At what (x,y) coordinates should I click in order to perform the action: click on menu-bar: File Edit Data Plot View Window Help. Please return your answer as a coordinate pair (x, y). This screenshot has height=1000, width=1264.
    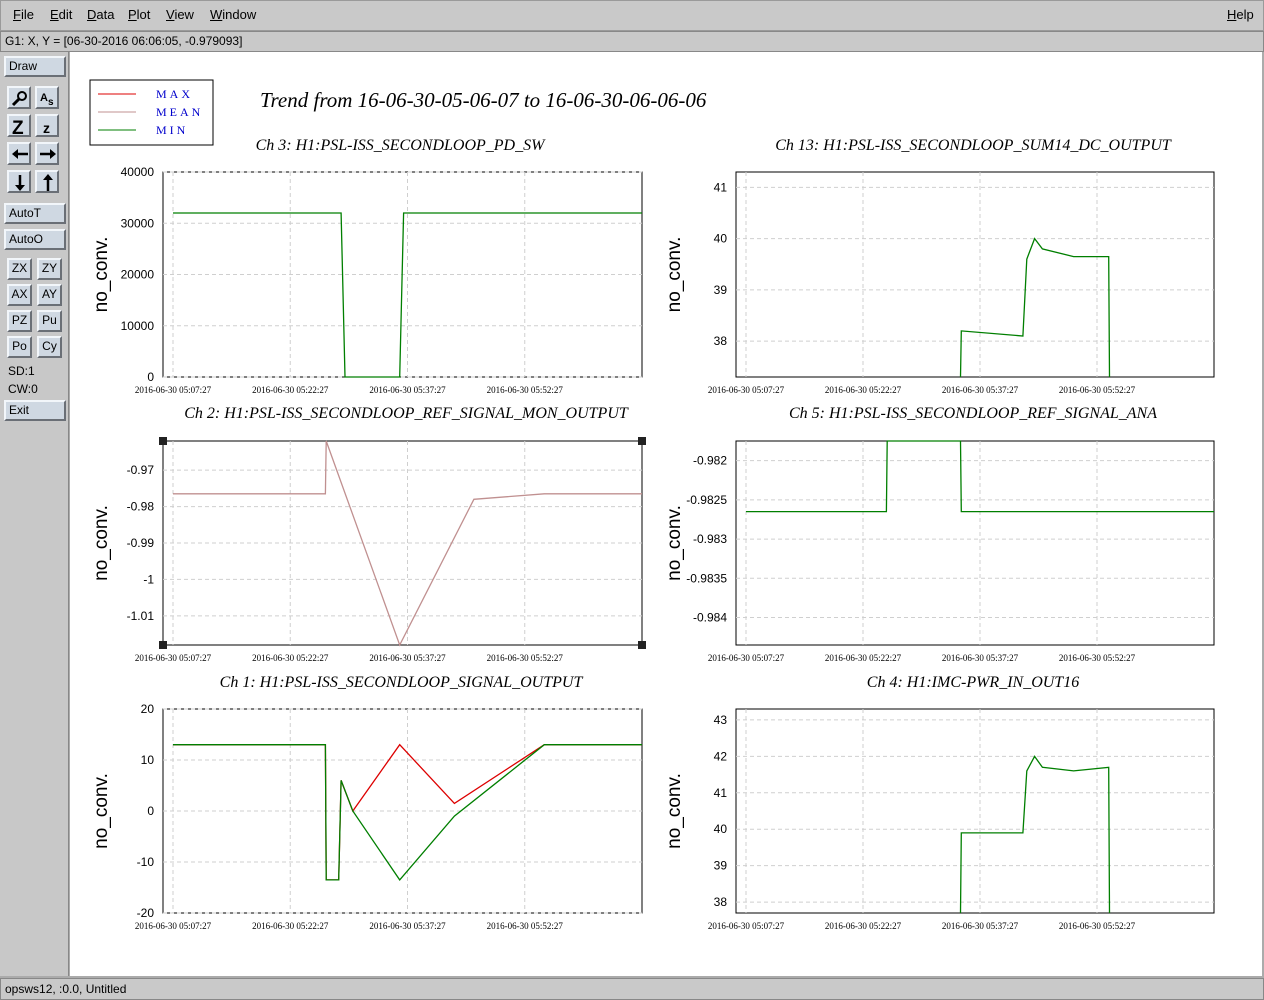
    Looking at the image, I should click on (632, 15).